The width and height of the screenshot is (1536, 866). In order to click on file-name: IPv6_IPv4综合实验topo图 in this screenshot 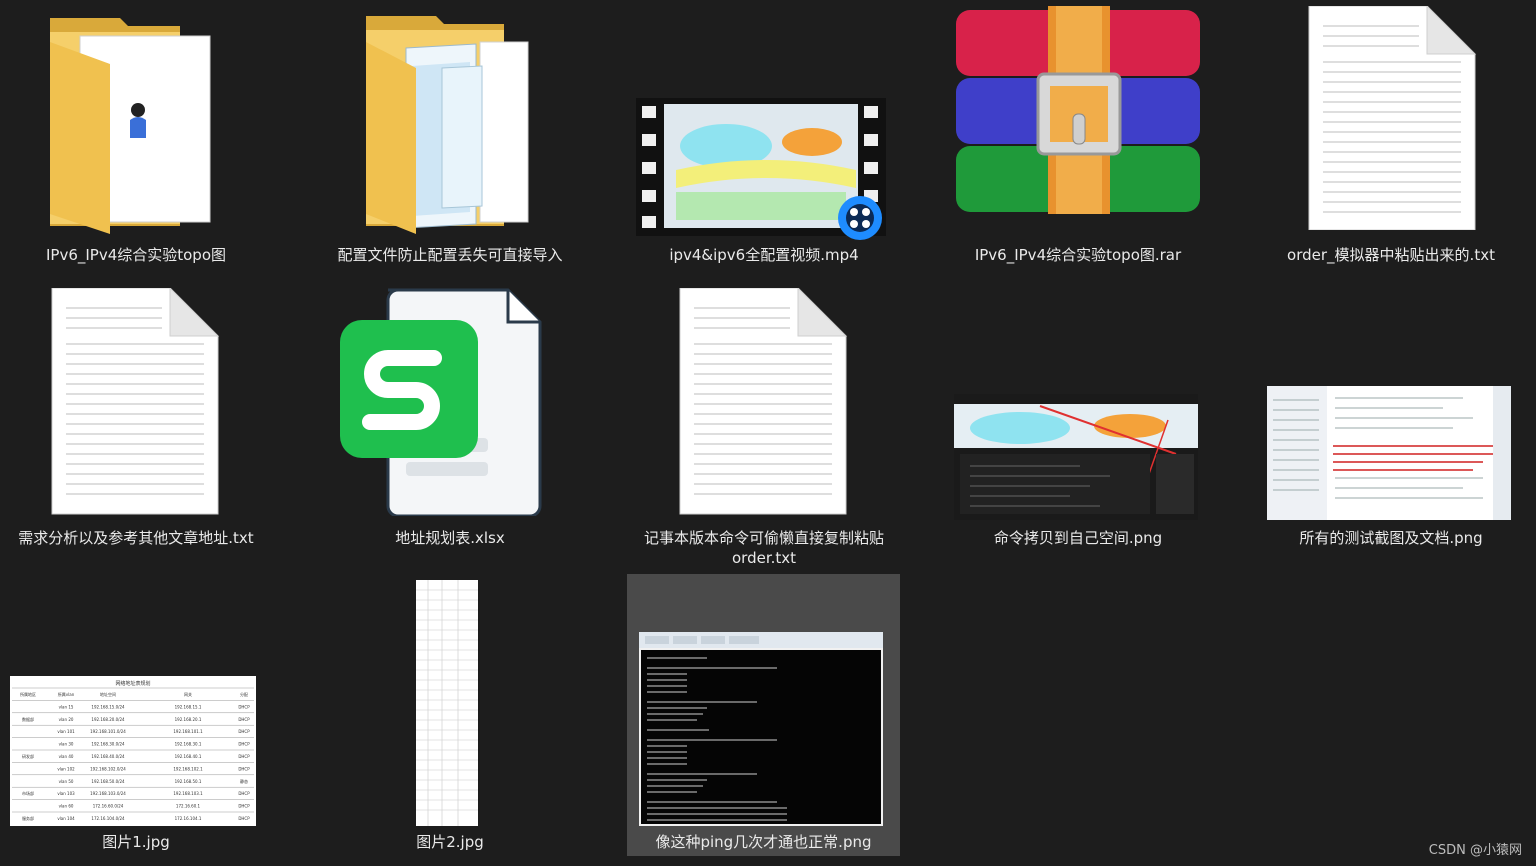, I will do `click(136, 255)`.